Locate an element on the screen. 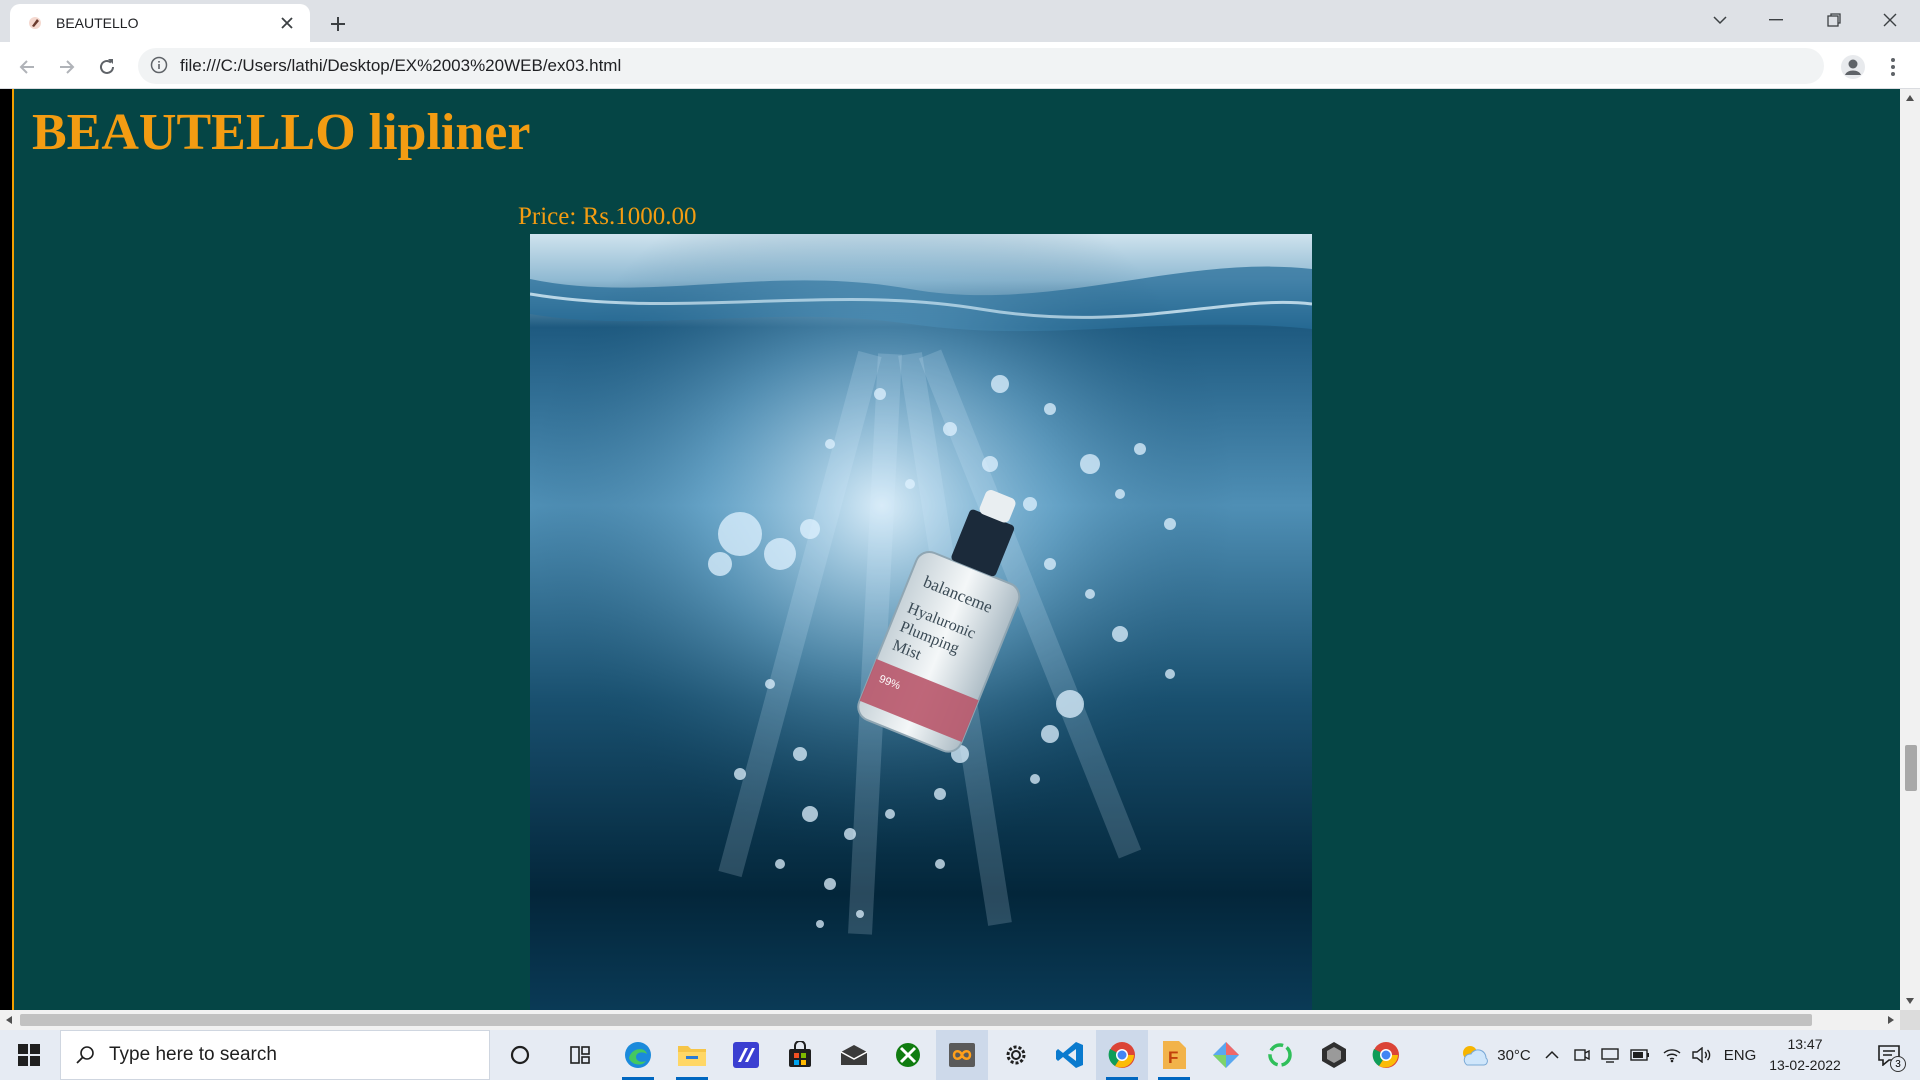 The height and width of the screenshot is (1080, 1920). cortana-icon is located at coordinates (520, 1055).